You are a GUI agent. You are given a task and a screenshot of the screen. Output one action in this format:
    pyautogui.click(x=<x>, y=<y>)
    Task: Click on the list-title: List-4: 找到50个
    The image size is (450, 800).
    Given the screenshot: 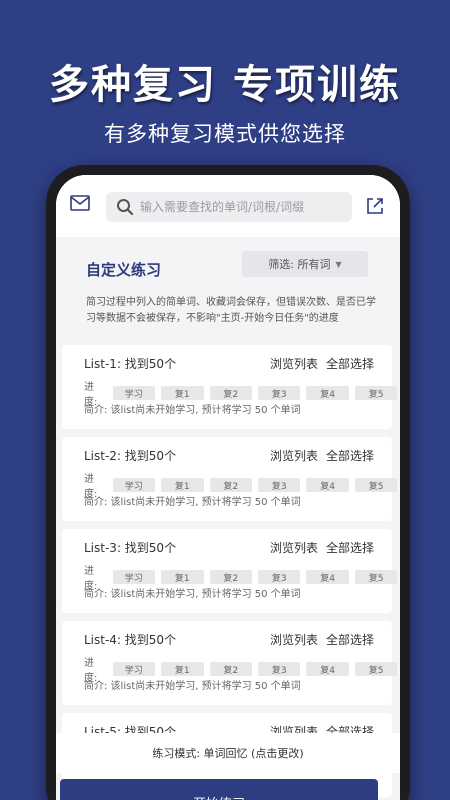 What is the action you would take?
    pyautogui.click(x=130, y=640)
    